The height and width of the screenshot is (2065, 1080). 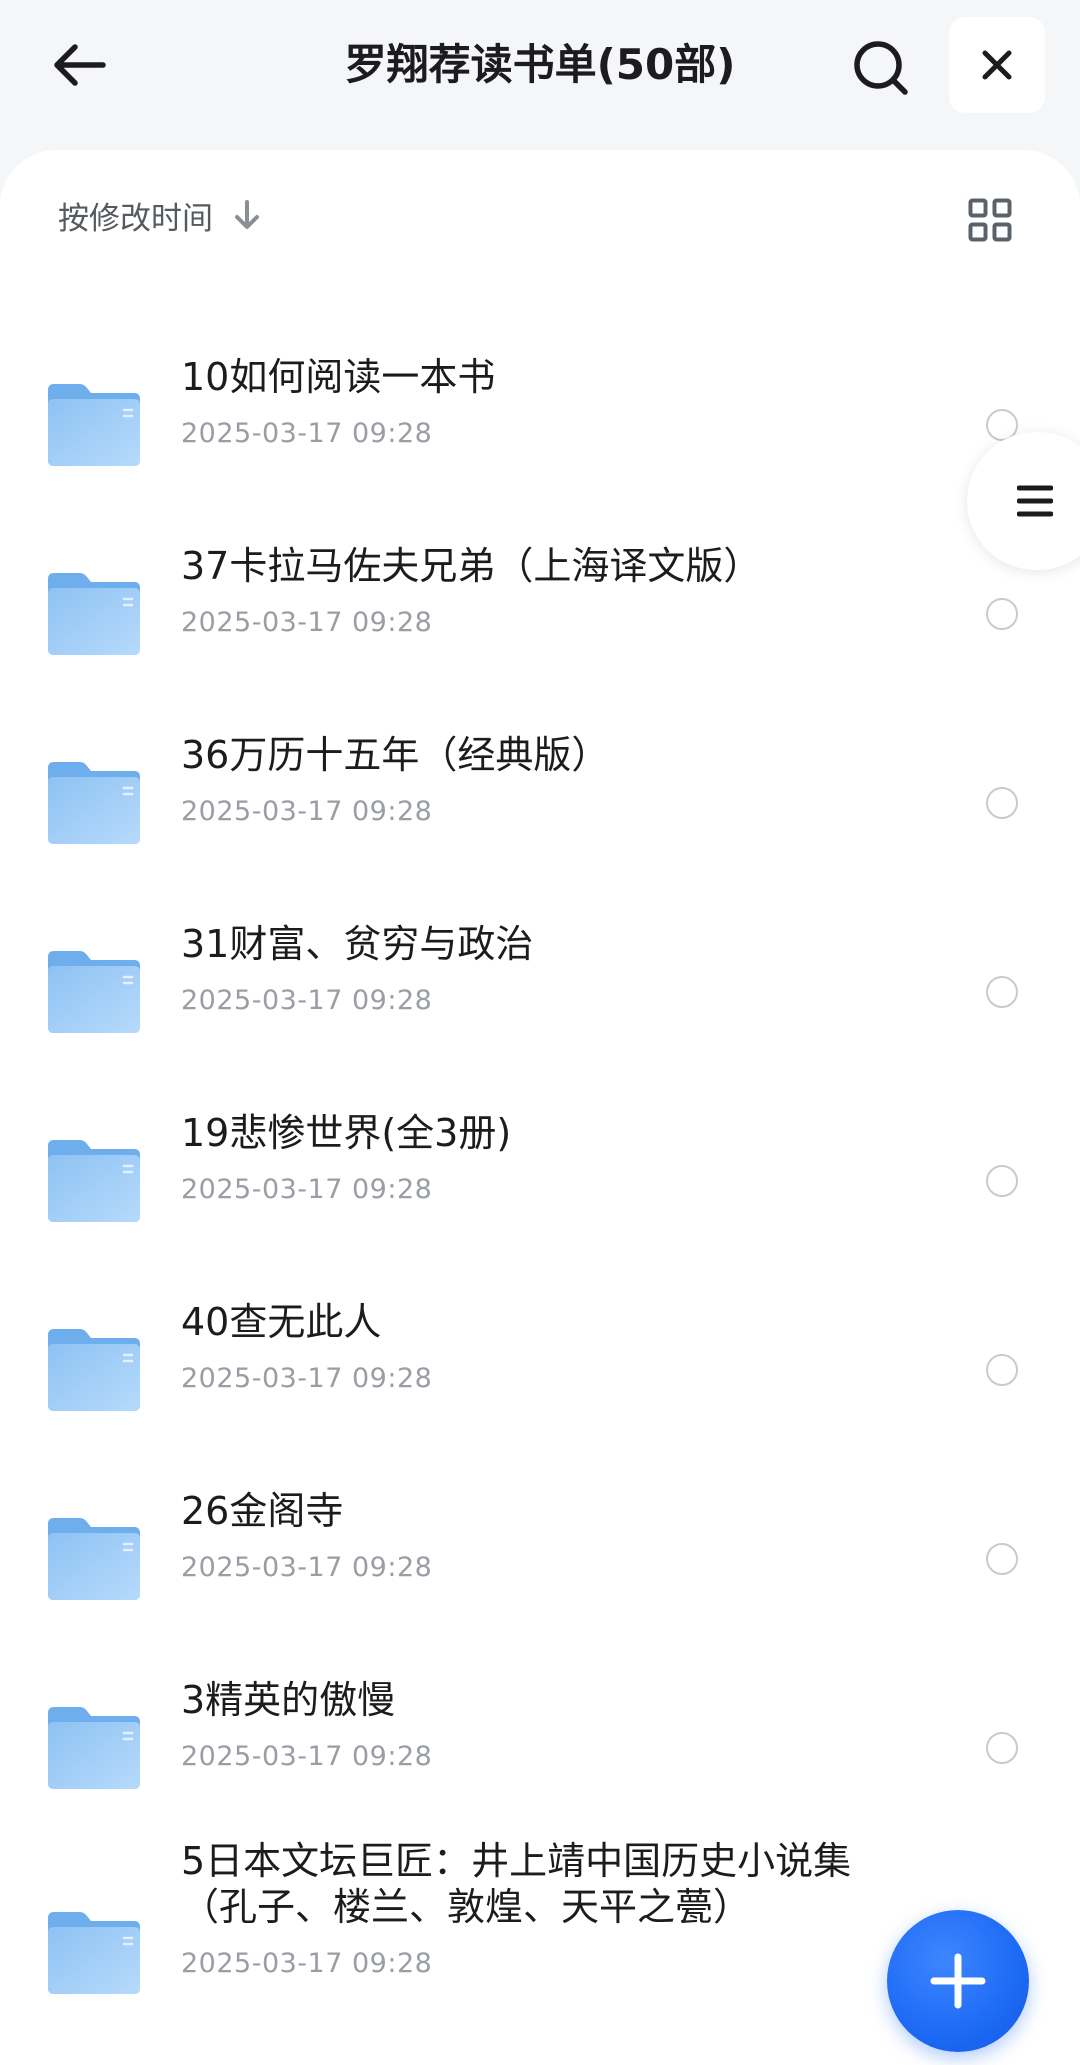 I want to click on file-name: 5日本文坛巨匠：井上靖中国历史小说集（孔子、楼兰、敦煌、天平之甍）, so click(x=516, y=1884).